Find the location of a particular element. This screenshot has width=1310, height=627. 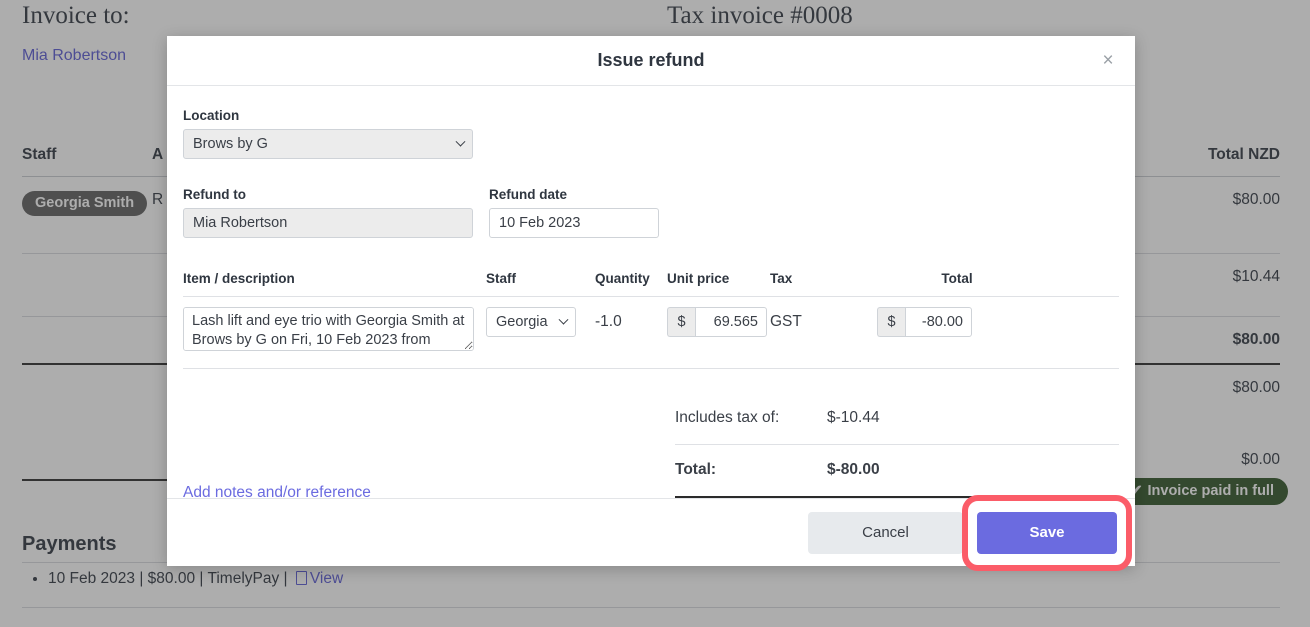

refund-date-label: Refund date is located at coordinates (528, 194).